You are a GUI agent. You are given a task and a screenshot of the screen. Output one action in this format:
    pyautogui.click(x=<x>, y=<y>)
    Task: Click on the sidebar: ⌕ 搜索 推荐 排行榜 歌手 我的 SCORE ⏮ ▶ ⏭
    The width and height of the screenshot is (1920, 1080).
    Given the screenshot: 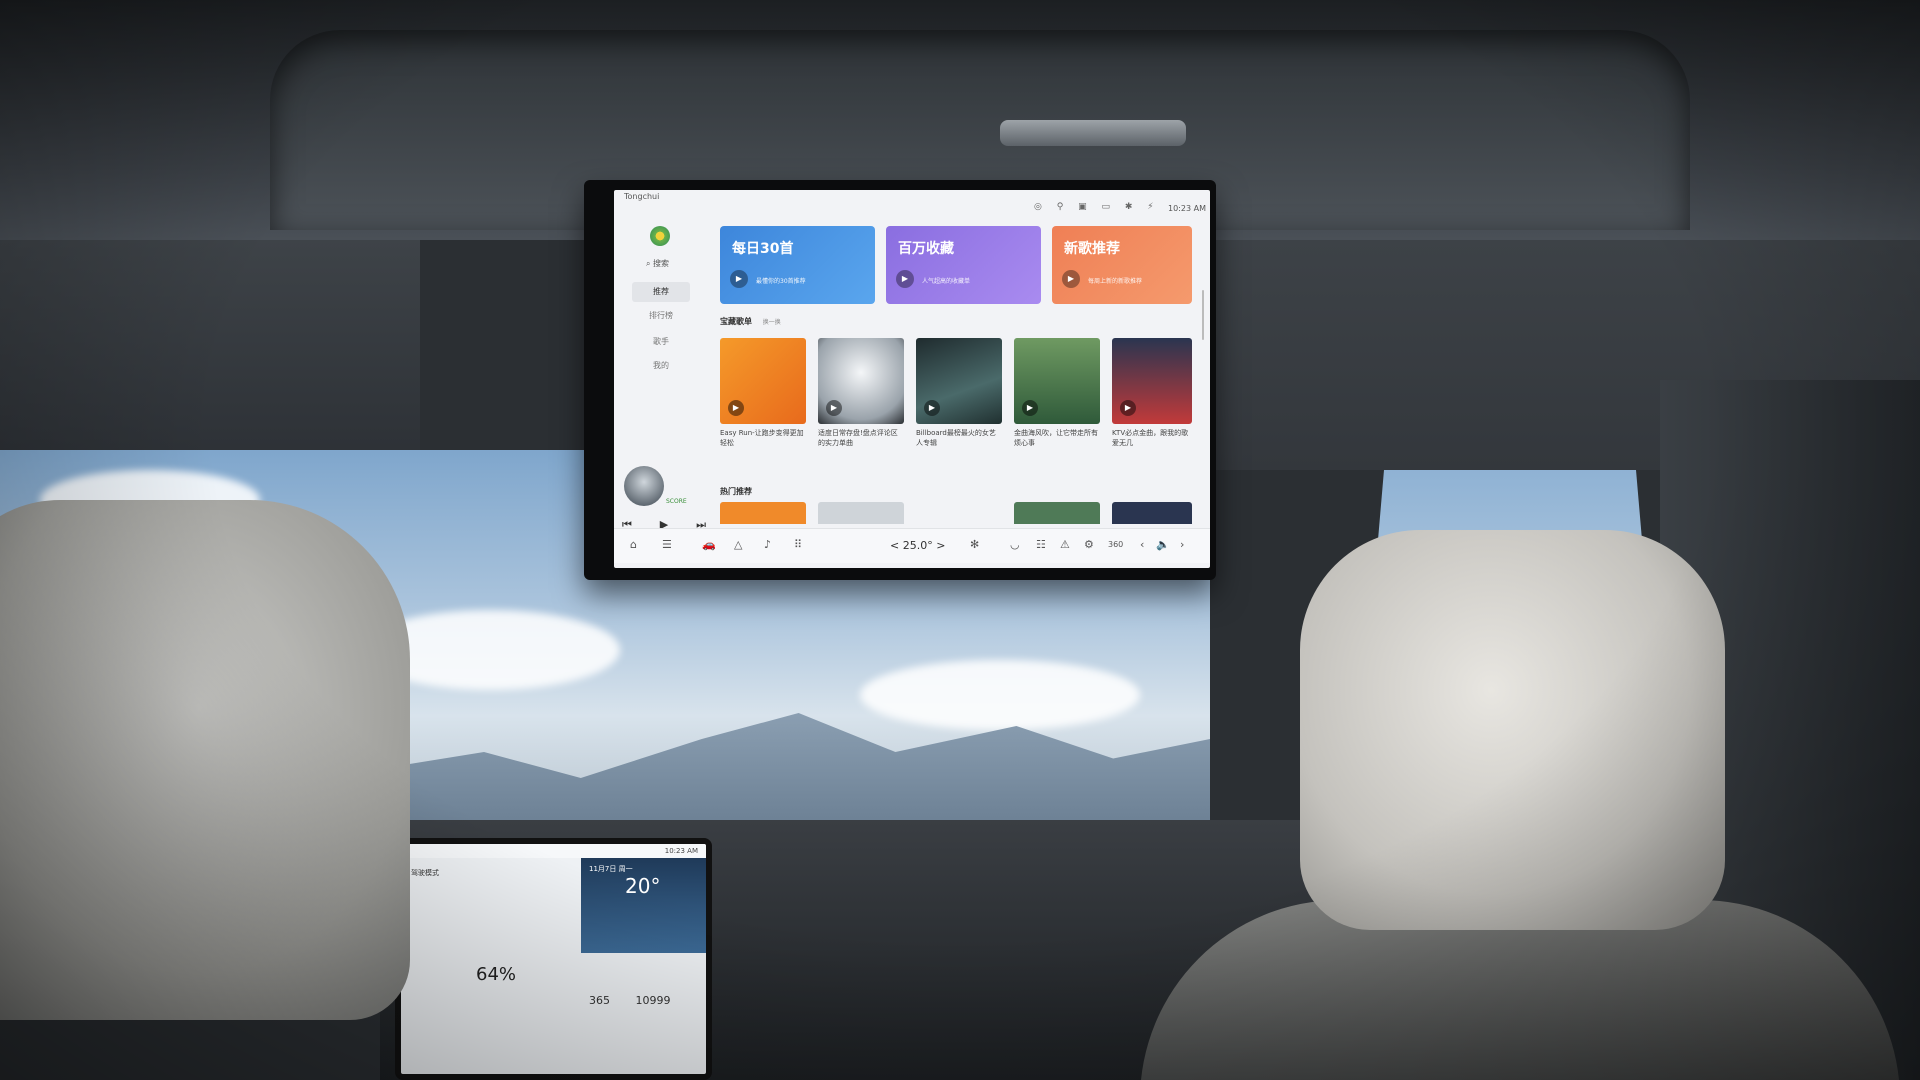 What is the action you would take?
    pyautogui.click(x=660, y=373)
    